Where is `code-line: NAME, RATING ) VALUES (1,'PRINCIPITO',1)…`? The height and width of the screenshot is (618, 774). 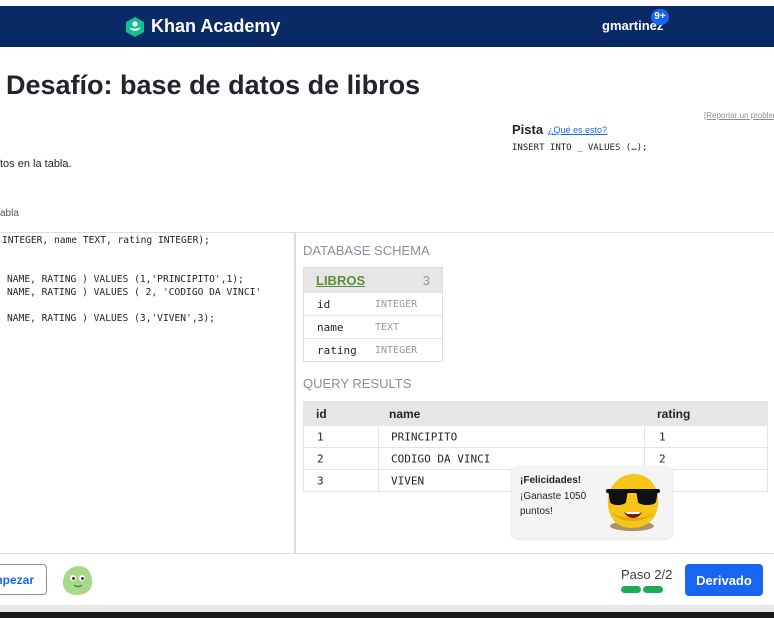
code-line: NAME, RATING ) VALUES (1,'PRINCIPITO',1)… is located at coordinates (125, 279).